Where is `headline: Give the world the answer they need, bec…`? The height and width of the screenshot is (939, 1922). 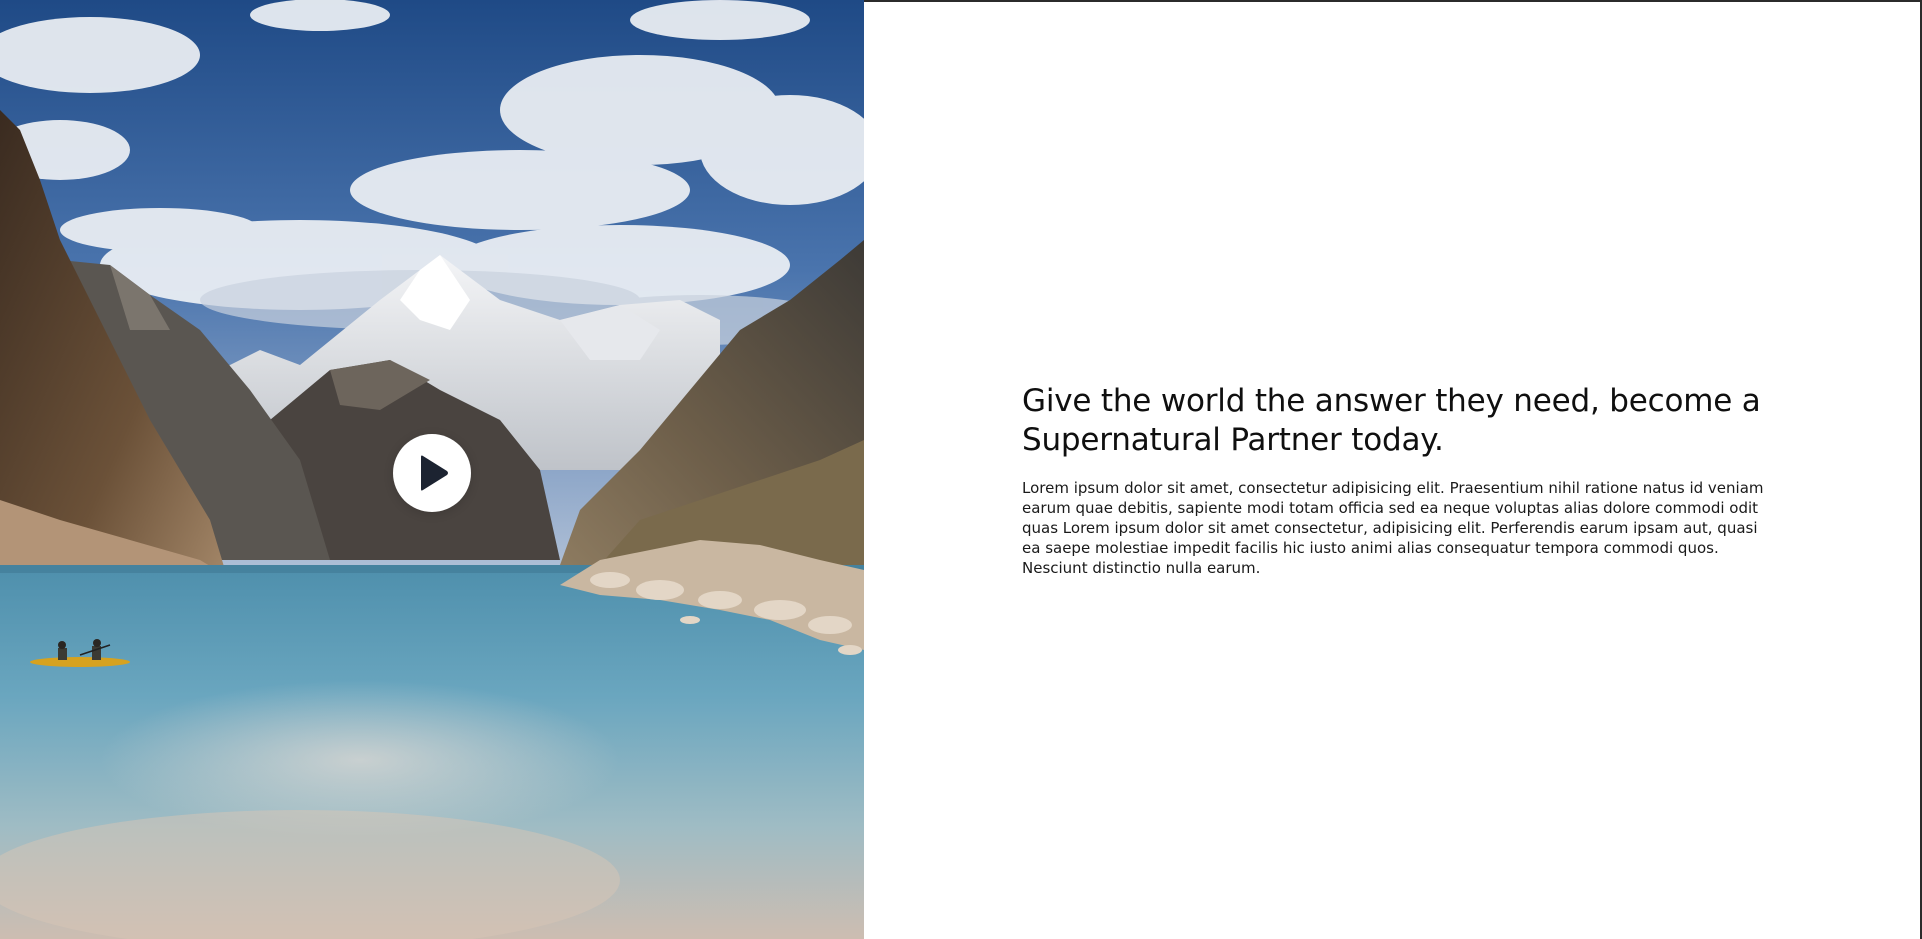
headline: Give the world the answer they need, bec… is located at coordinates (1391, 420).